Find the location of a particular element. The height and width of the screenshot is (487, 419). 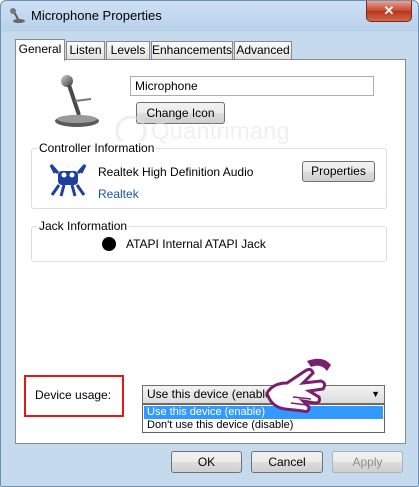

dropdown-arrow-icon: ▼ is located at coordinates (375, 394).